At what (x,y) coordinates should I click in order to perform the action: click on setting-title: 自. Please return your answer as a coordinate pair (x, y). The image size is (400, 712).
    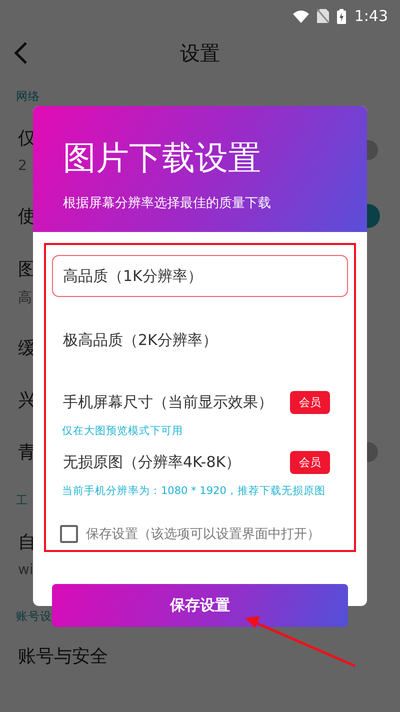
    Looking at the image, I should click on (27, 542).